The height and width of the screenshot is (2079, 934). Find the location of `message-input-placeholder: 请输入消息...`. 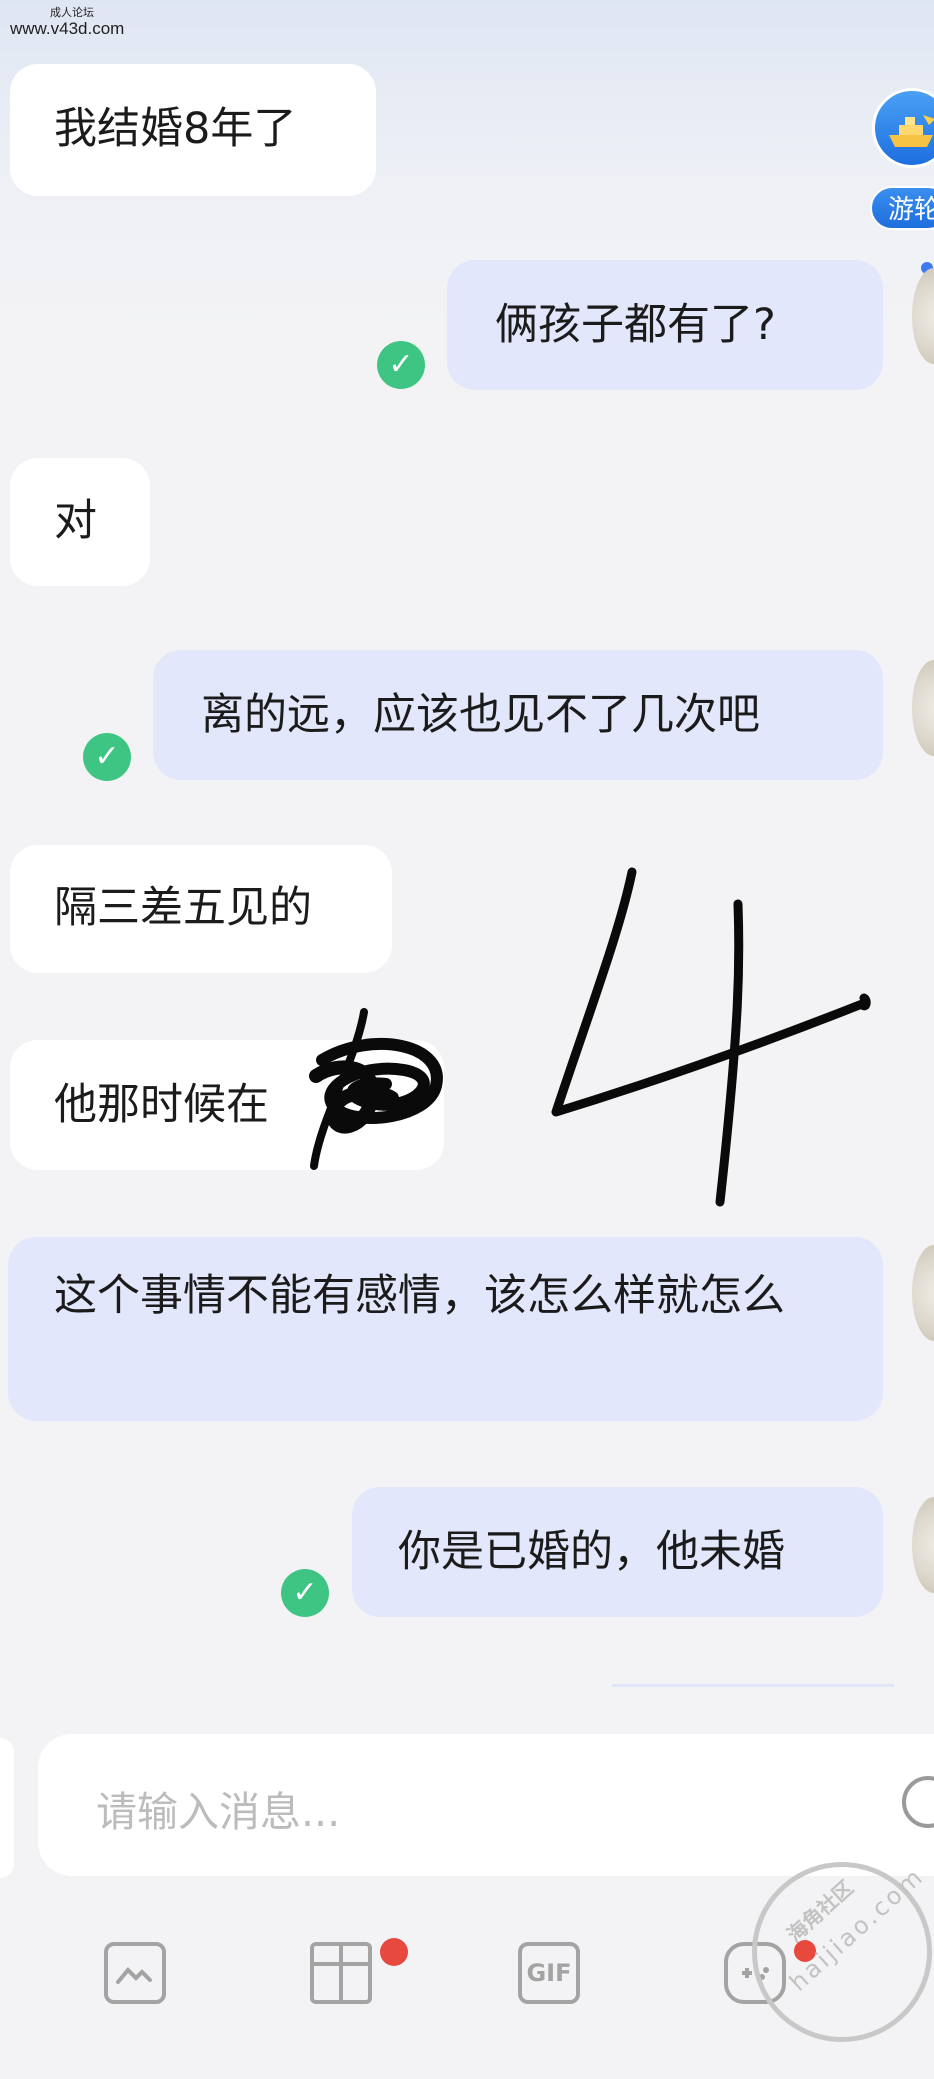

message-input-placeholder: 请输入消息... is located at coordinates (218, 1812).